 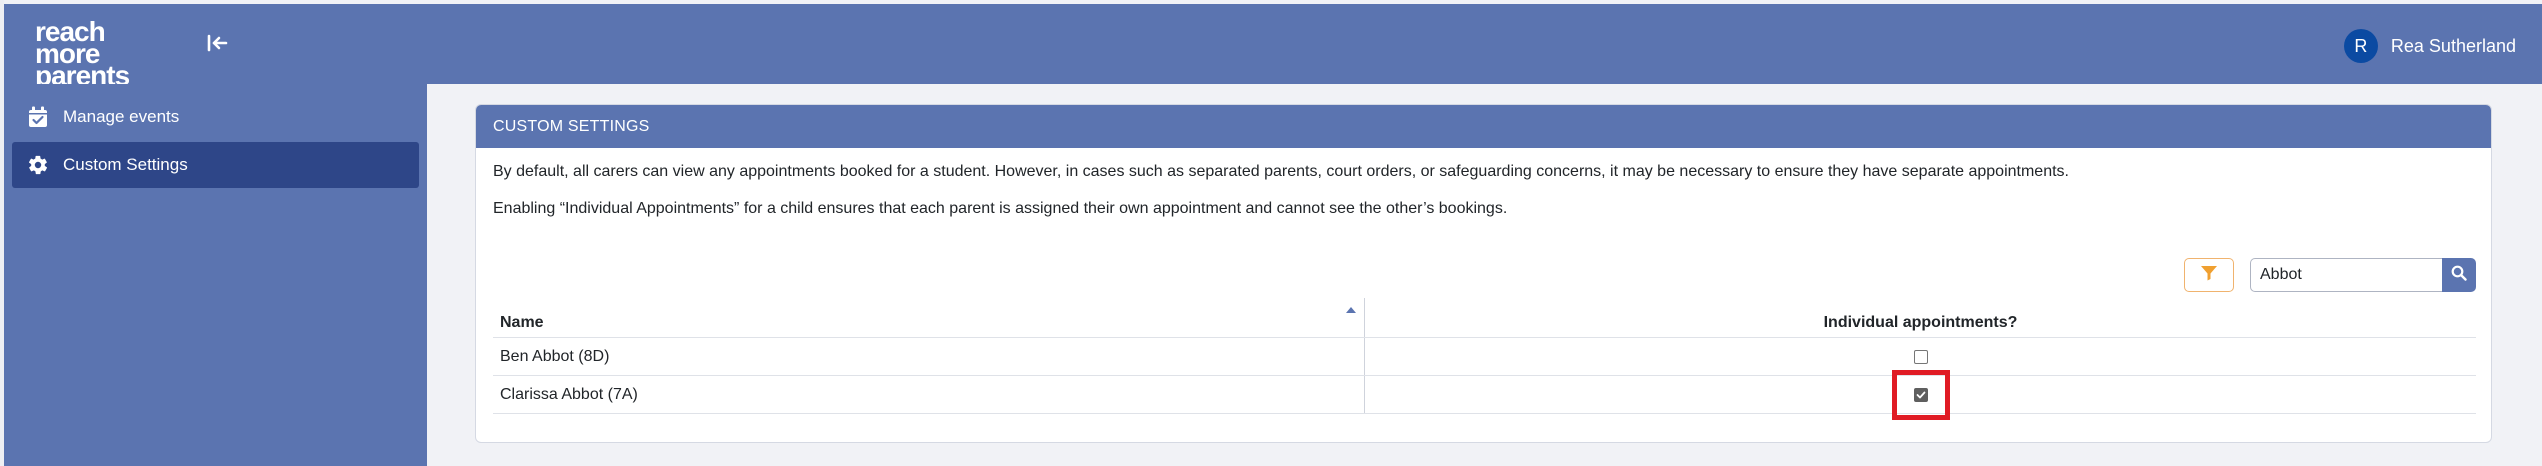 I want to click on search-icon, so click(x=2459, y=275).